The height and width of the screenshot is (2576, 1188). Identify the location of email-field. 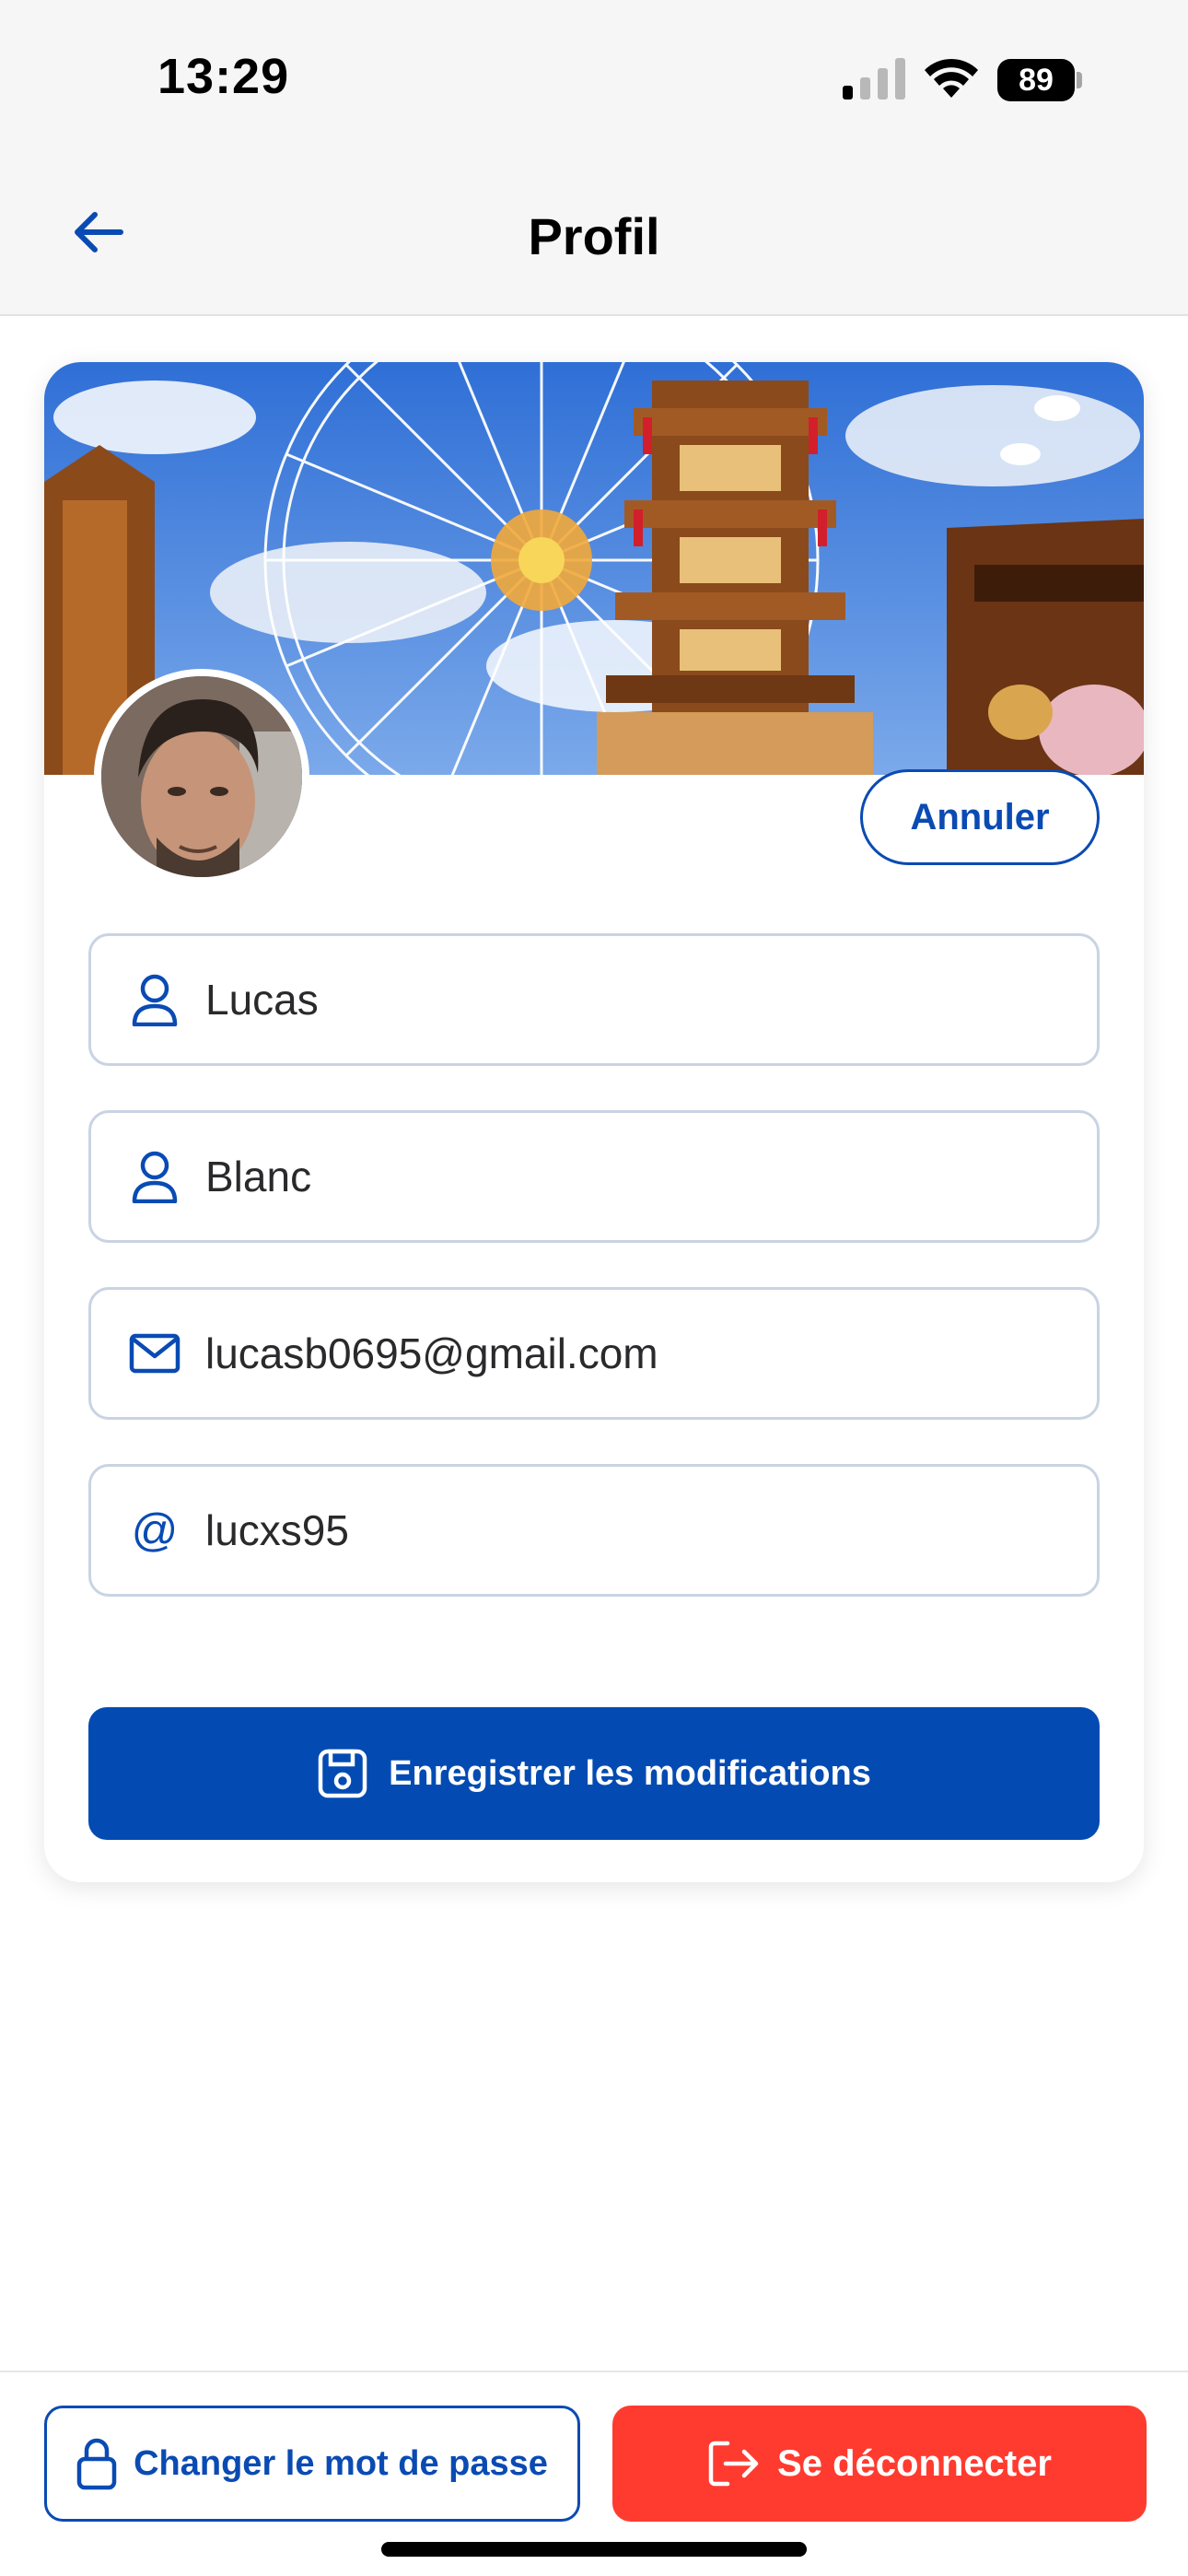
(594, 1353).